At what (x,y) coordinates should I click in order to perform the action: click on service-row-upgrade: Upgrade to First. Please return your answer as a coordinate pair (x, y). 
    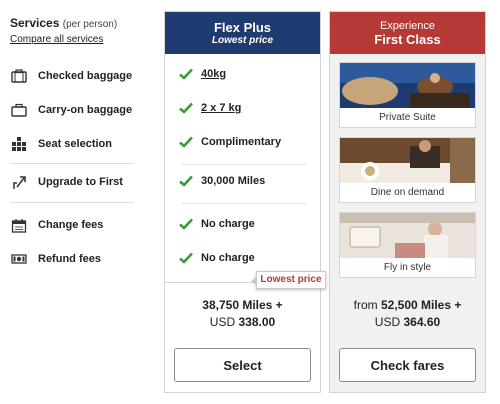
    Looking at the image, I should click on (66, 182).